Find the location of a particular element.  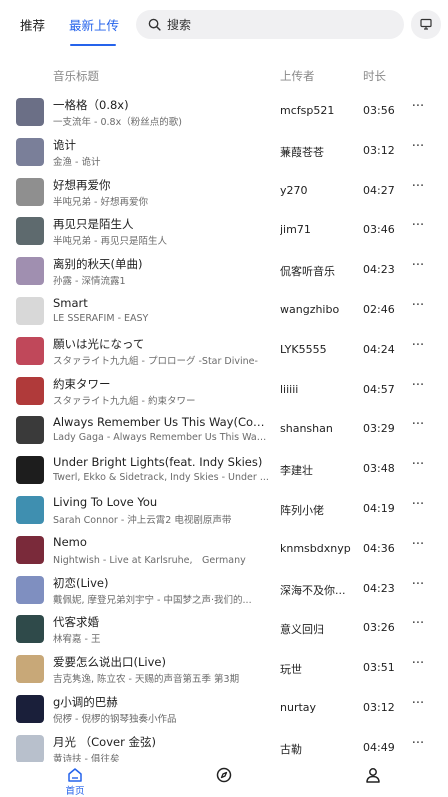

song-artist-album: スタァライト九九組 - 約束タワー is located at coordinates (124, 401).